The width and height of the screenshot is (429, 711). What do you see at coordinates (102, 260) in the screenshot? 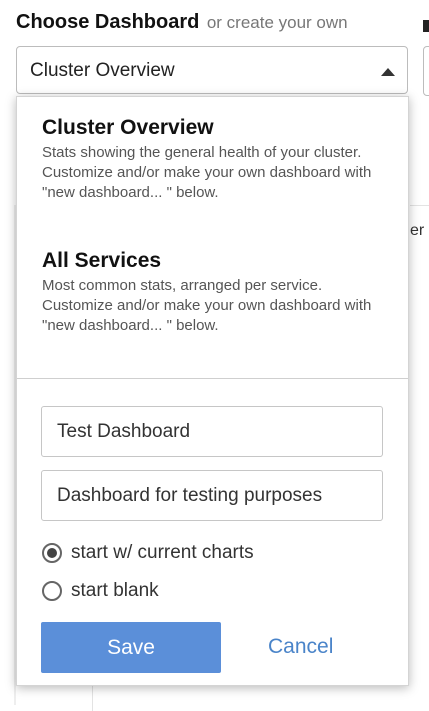
I see `option-title: All Services` at bounding box center [102, 260].